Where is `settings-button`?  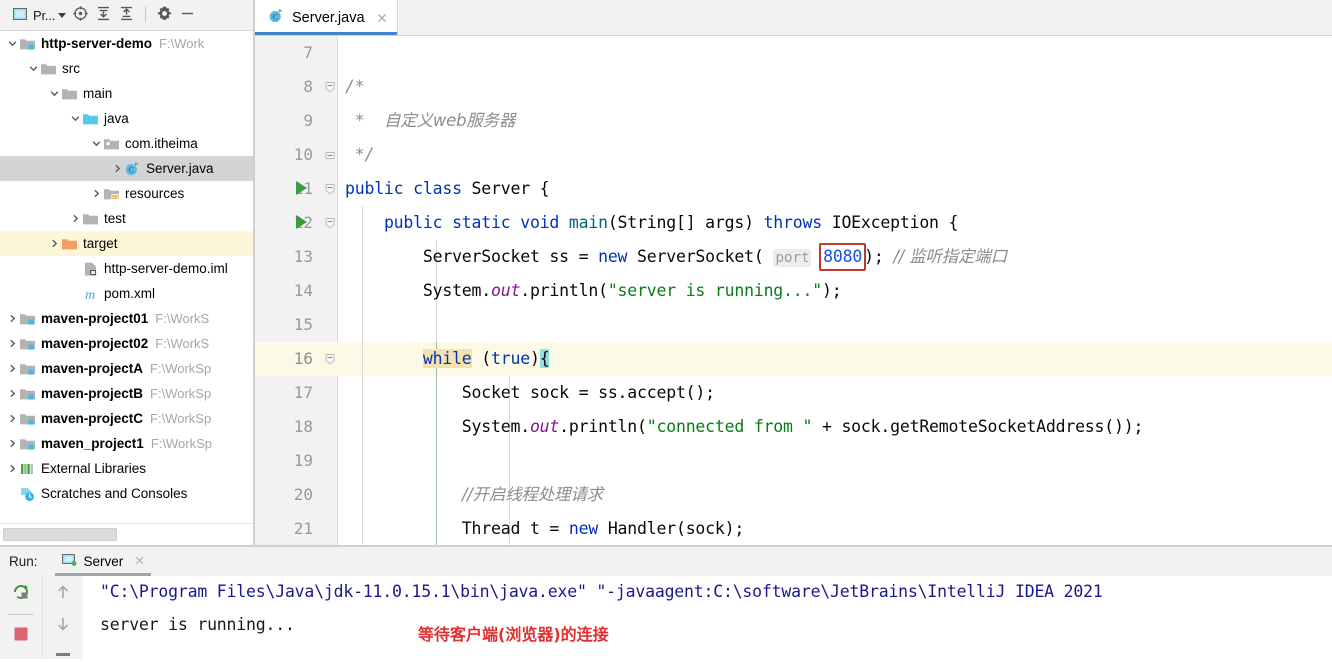
settings-button is located at coordinates (164, 15).